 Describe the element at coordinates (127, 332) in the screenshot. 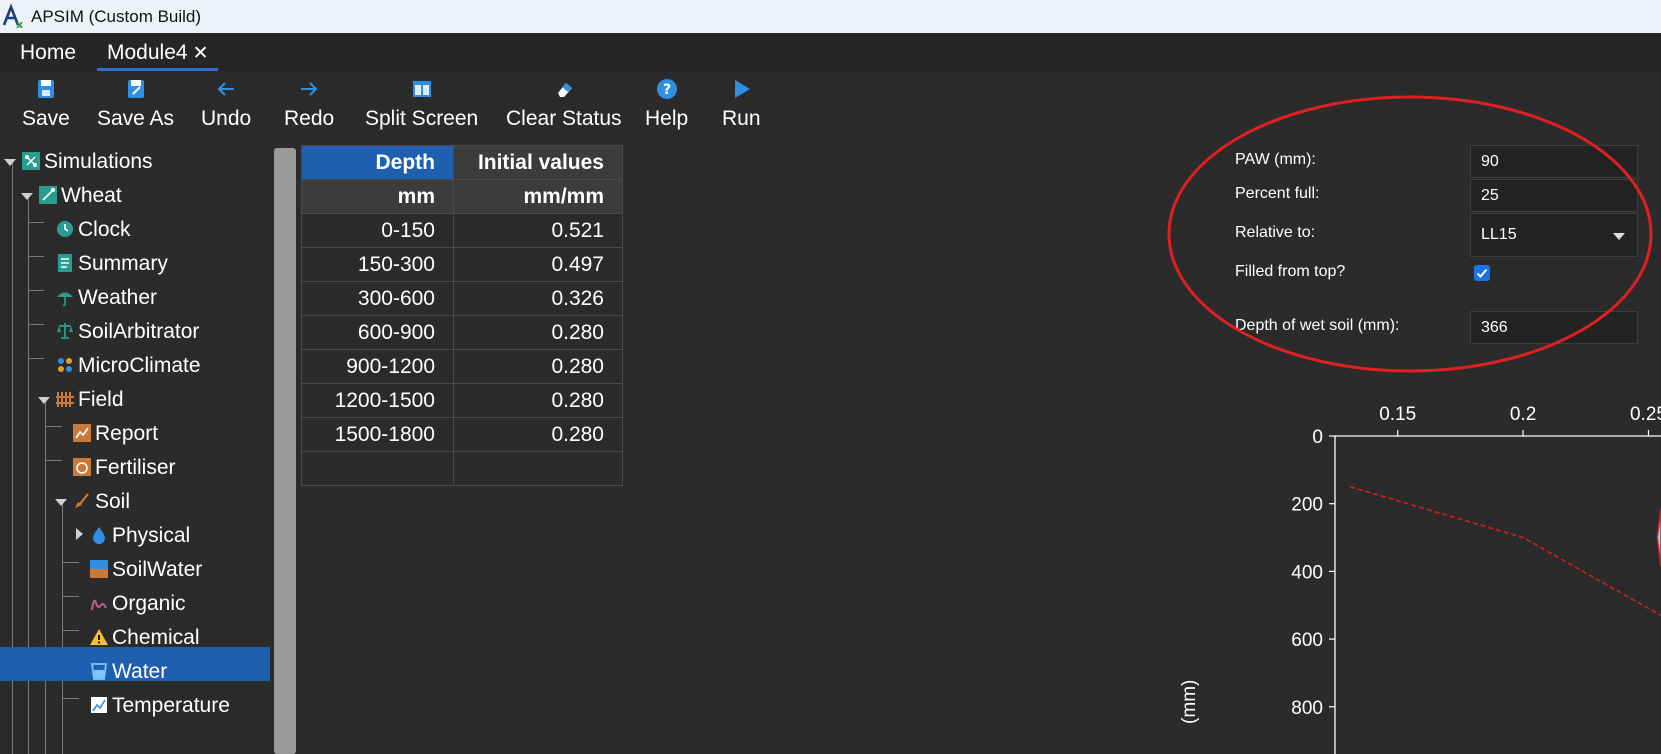

I see `tree-item-soilarbitrator: SoilArbitrator` at that location.